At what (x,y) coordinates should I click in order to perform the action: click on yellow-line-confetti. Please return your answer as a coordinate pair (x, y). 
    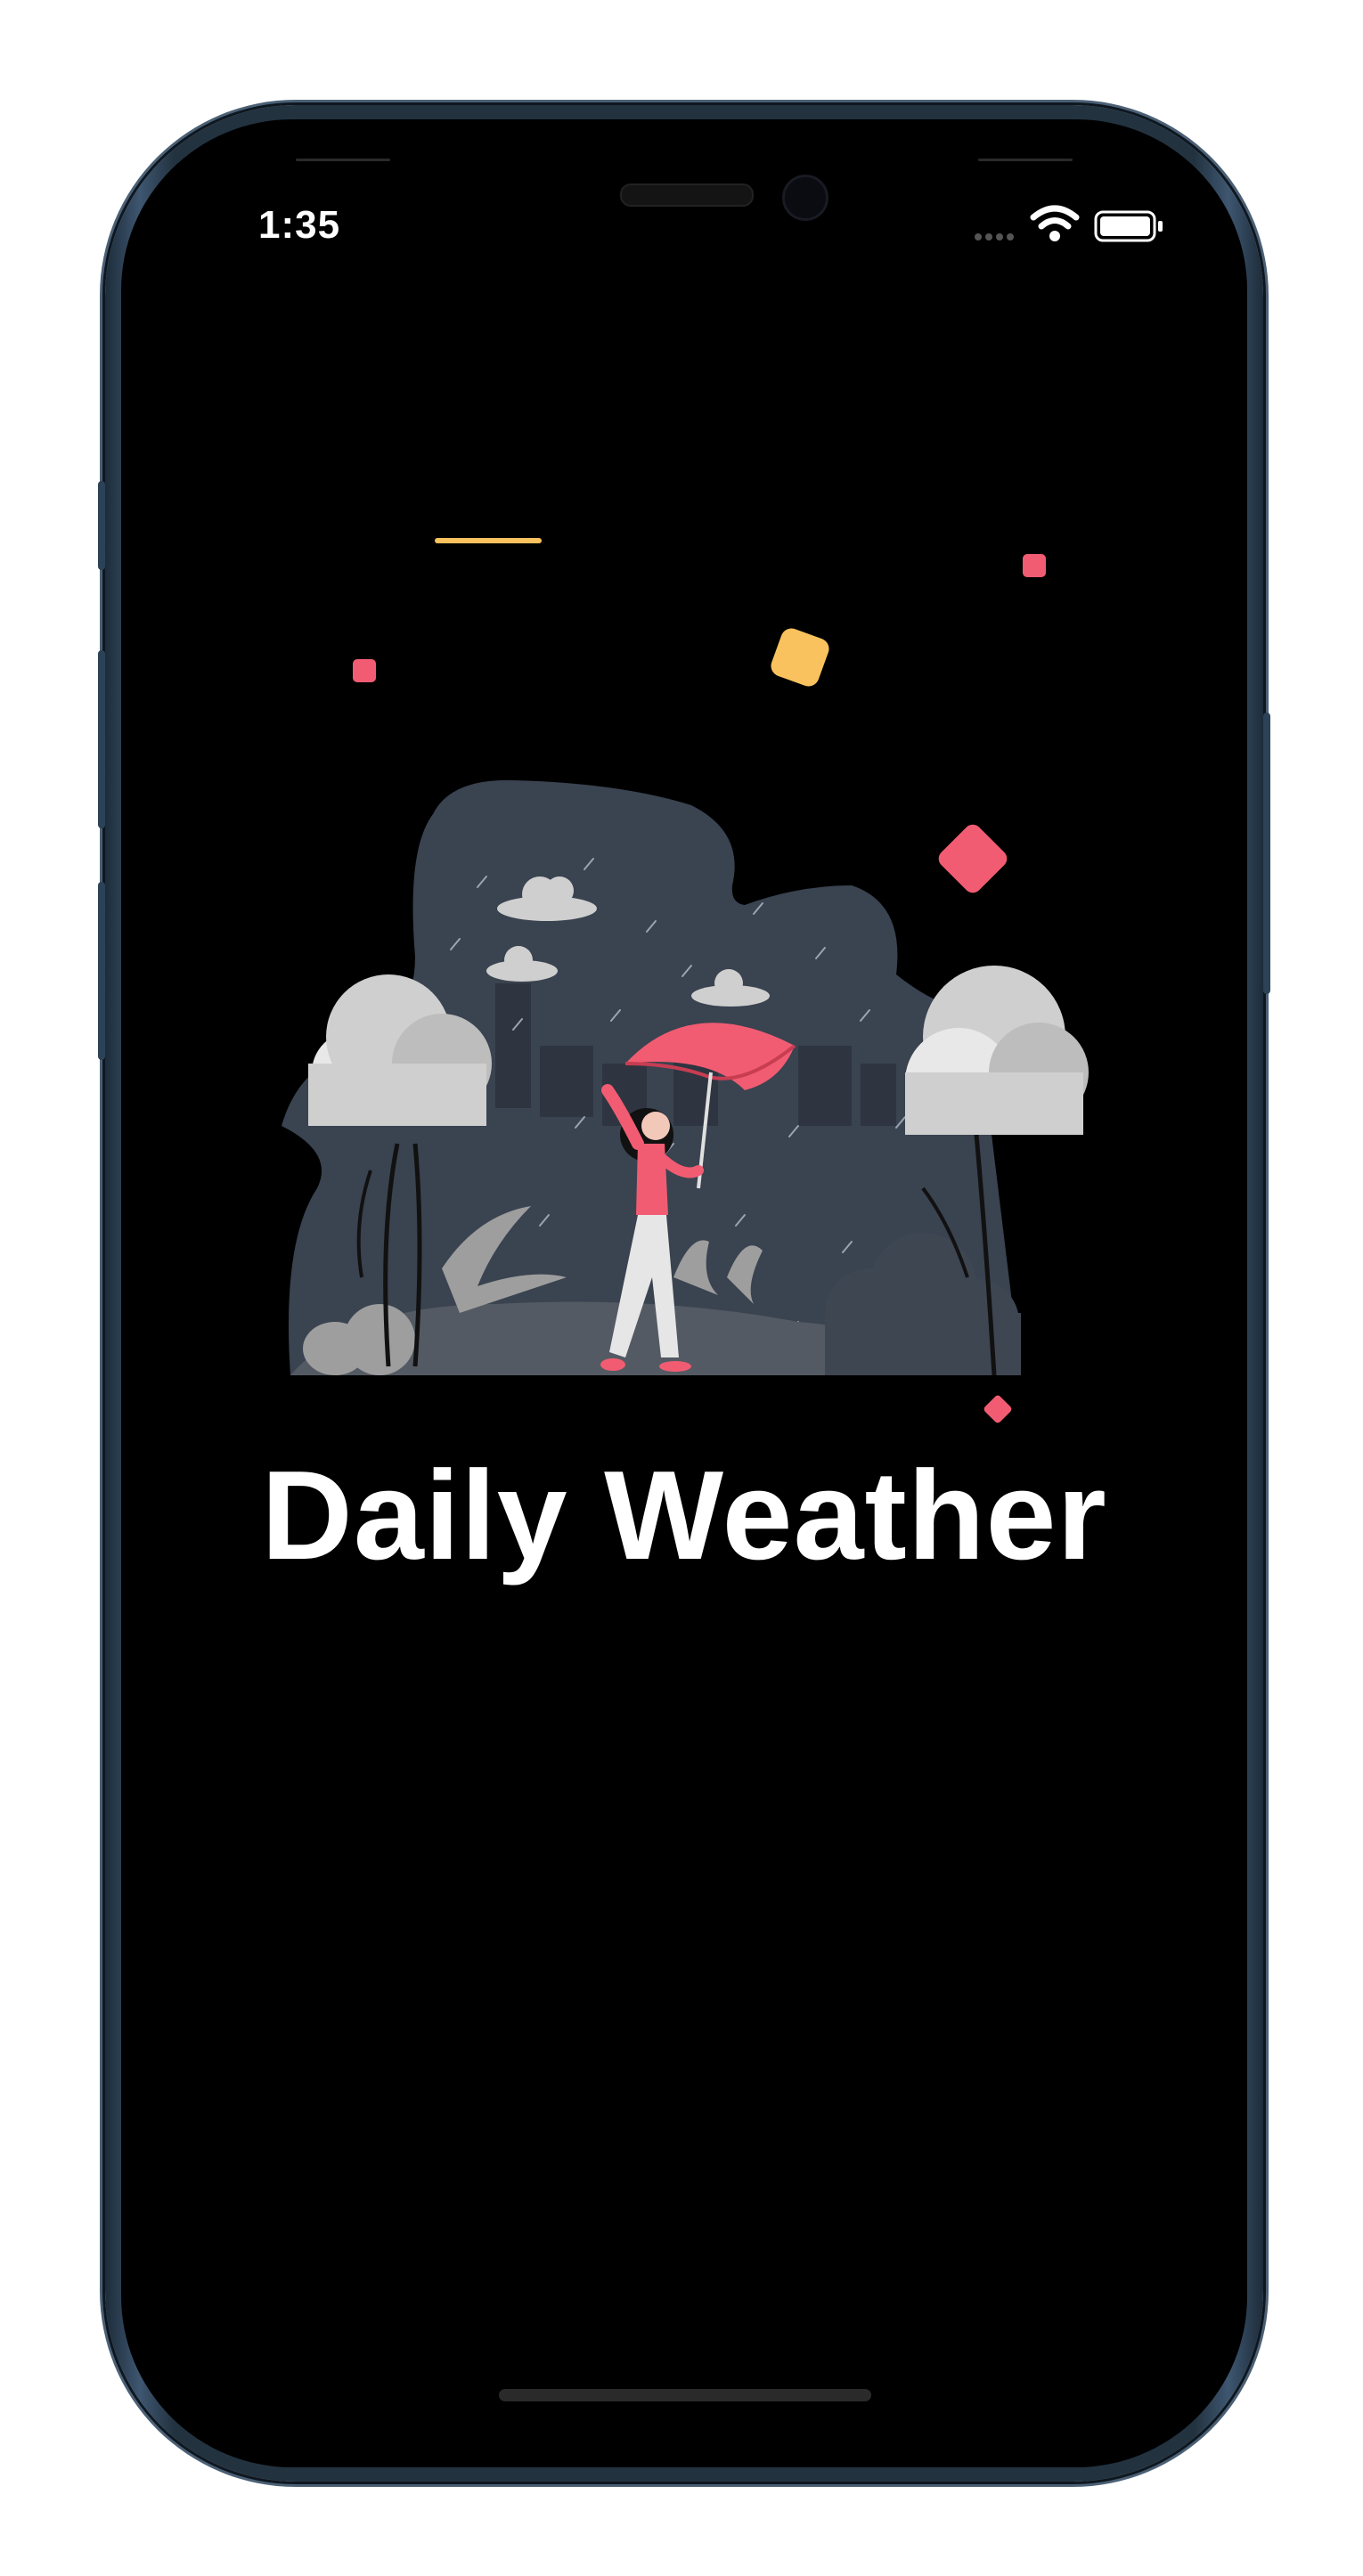
    Looking at the image, I should click on (489, 540).